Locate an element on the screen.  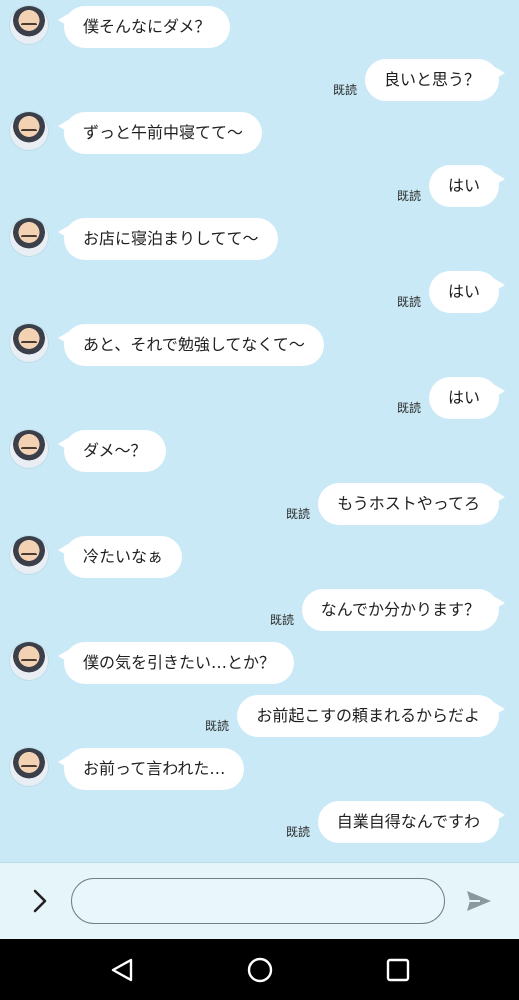
message-bubble: 良いと思う？ is located at coordinates (435, 80).